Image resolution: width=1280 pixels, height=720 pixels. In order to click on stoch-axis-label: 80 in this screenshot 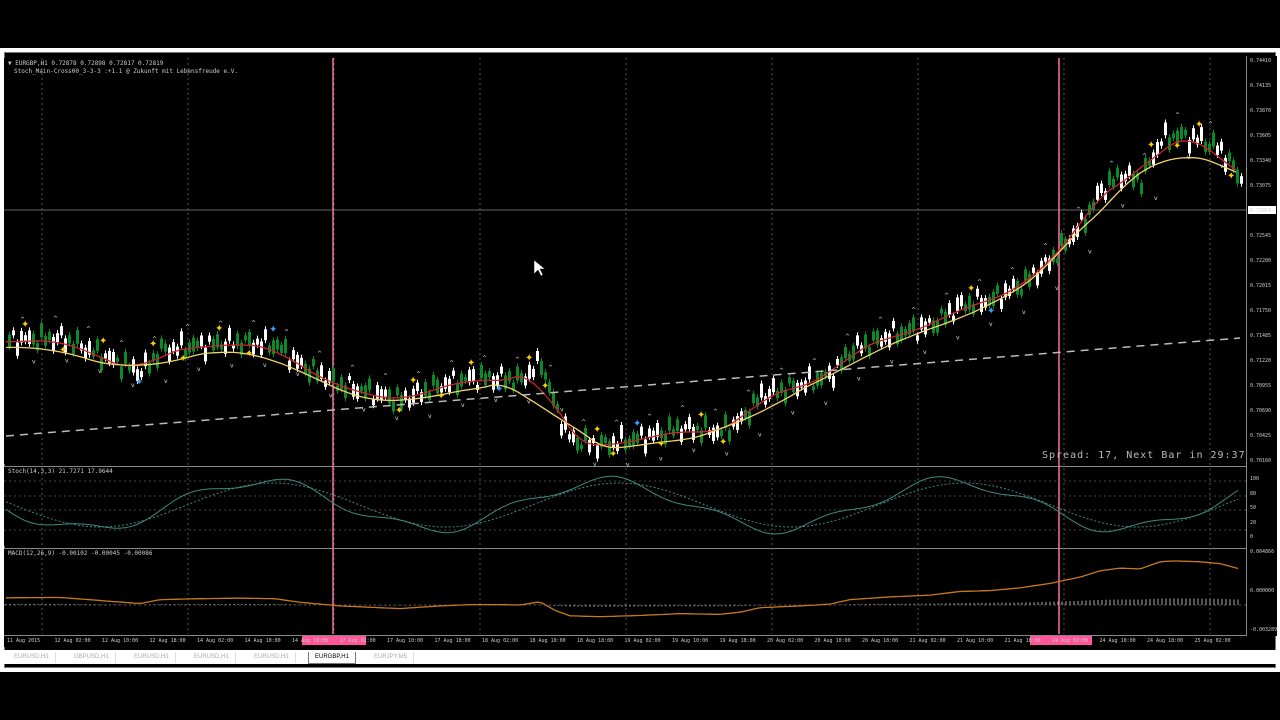, I will do `click(1253, 493)`.